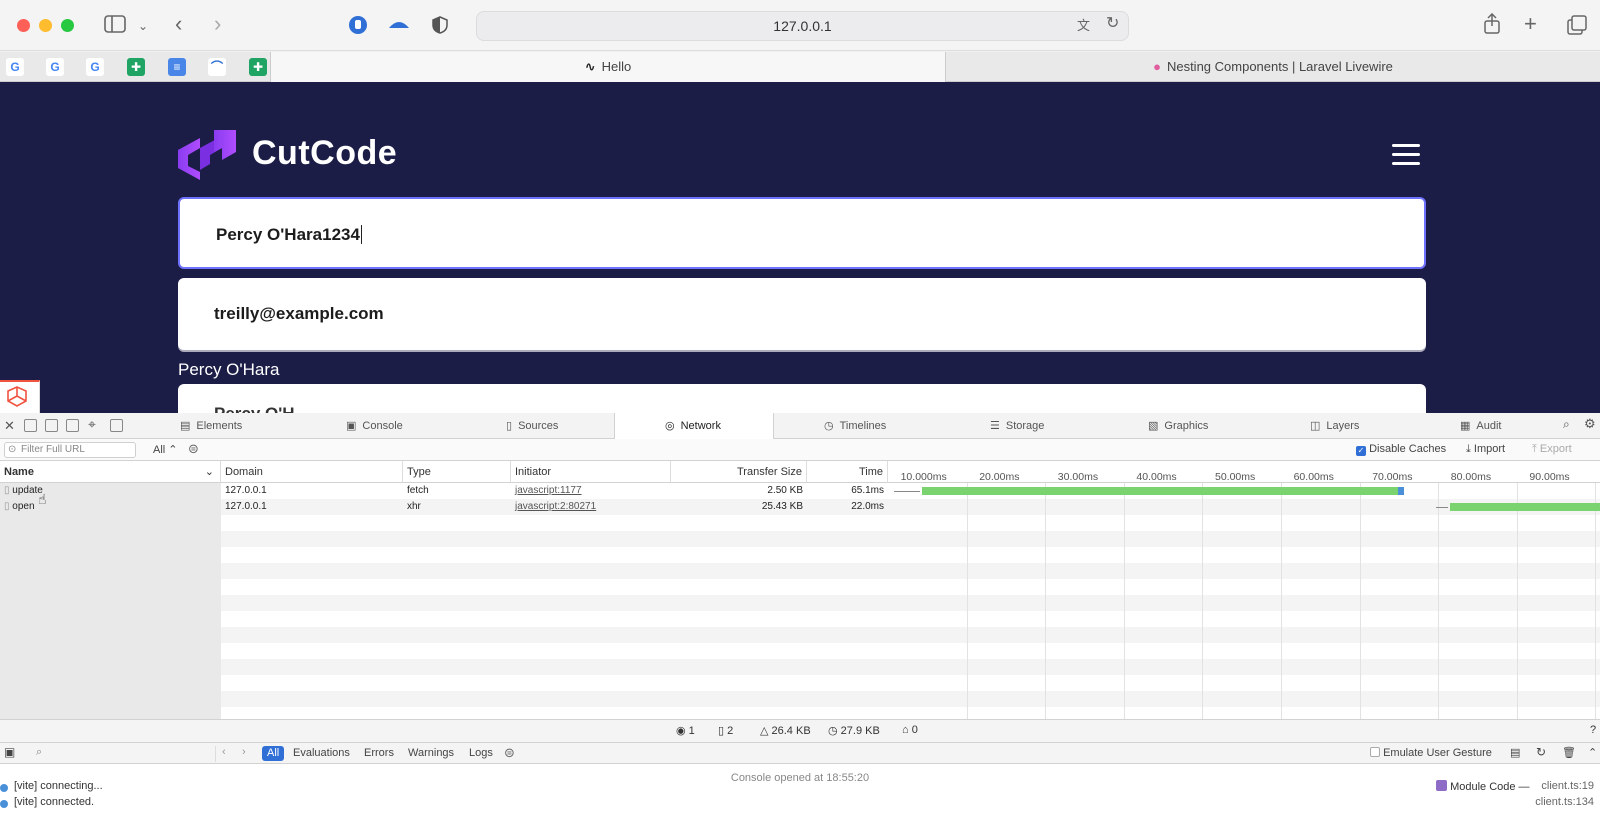 The image size is (1600, 831). I want to click on email-input: treilly@example.com, so click(802, 314).